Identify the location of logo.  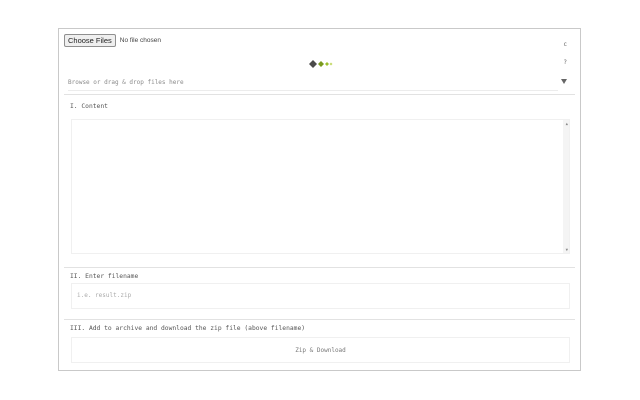
(321, 64).